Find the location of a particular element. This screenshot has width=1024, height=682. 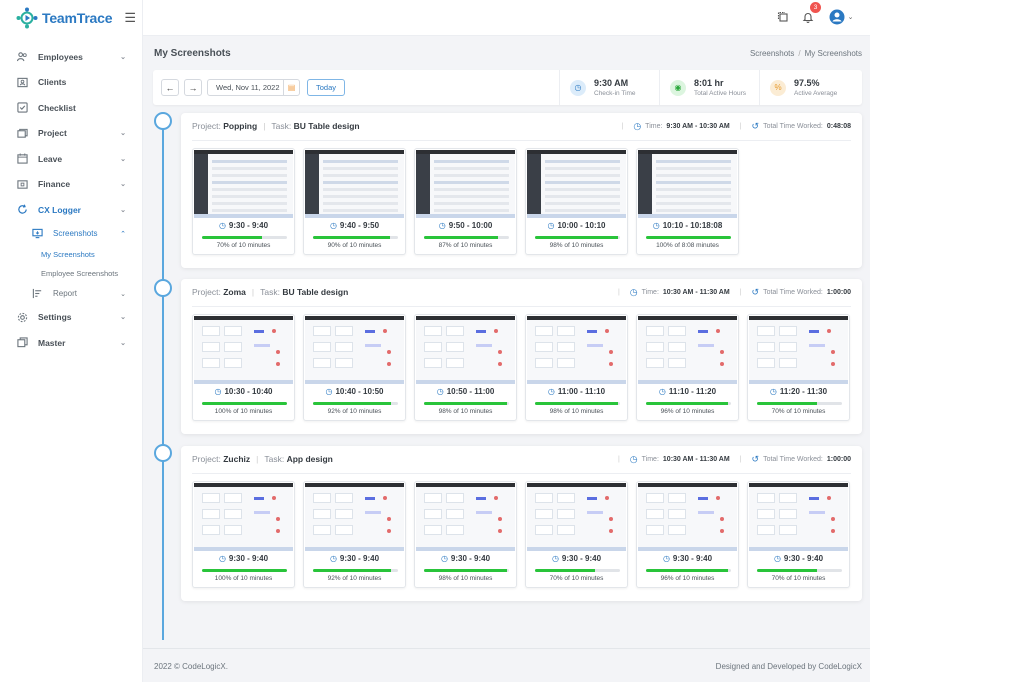

today-button: Today is located at coordinates (326, 87).